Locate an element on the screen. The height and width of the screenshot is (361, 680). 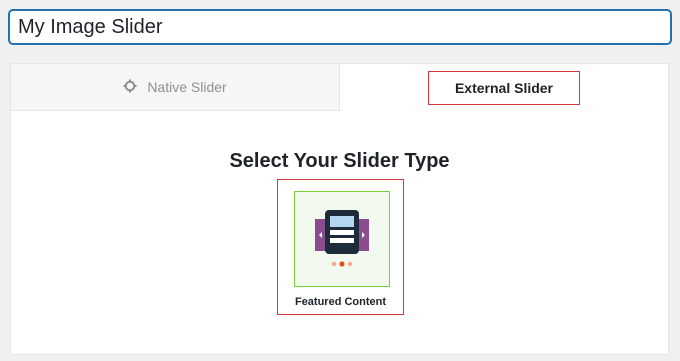
tab-native-slider-label: Native Slider is located at coordinates (187, 87).